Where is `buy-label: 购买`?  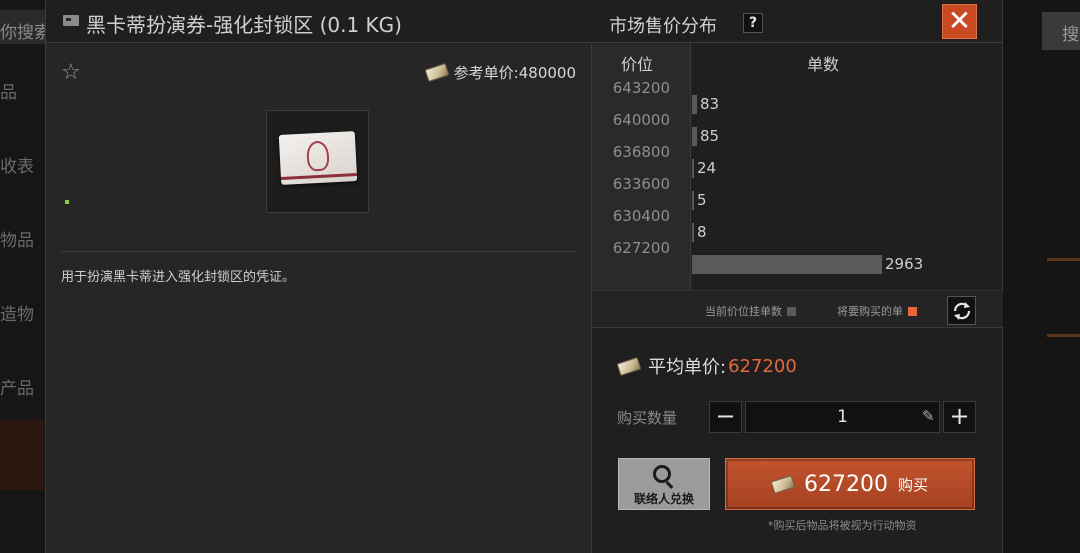
buy-label: 购买 is located at coordinates (912, 484).